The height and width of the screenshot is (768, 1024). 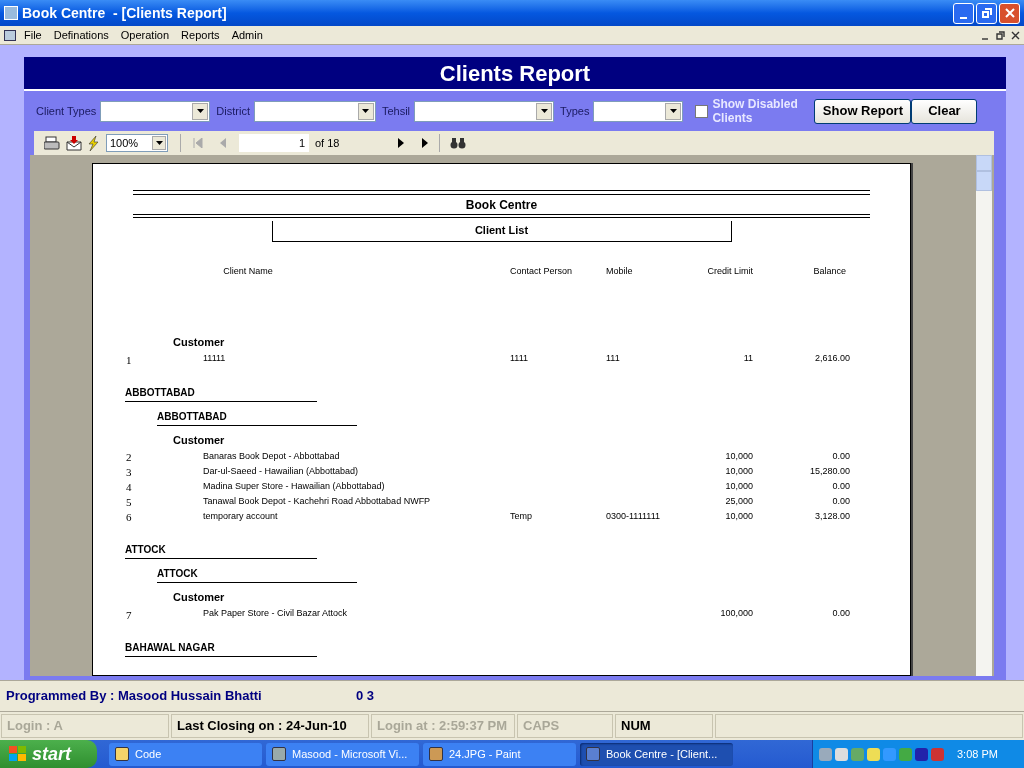 What do you see at coordinates (85, 726) in the screenshot?
I see `status-panel: Login : A` at bounding box center [85, 726].